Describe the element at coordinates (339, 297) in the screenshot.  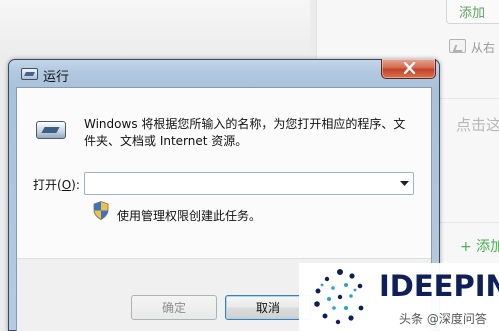
I see `logo-icon` at that location.